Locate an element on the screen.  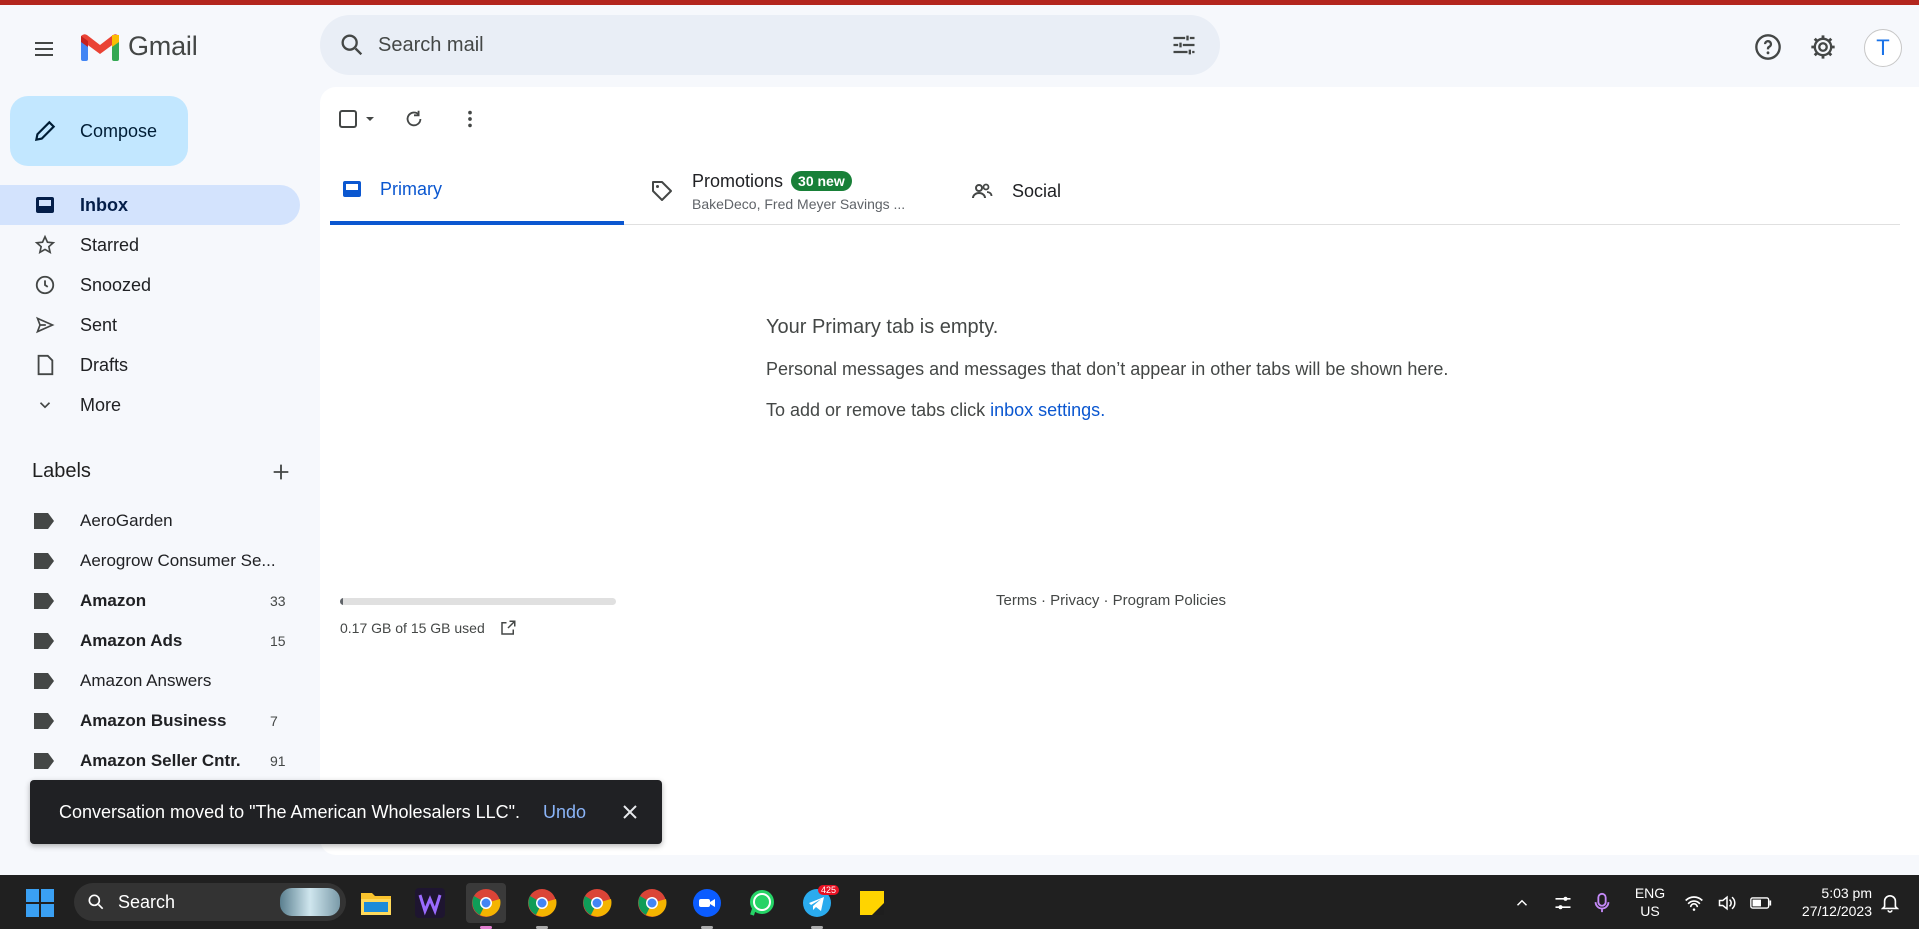
sidebar-item-label: Sent is located at coordinates (99, 324).